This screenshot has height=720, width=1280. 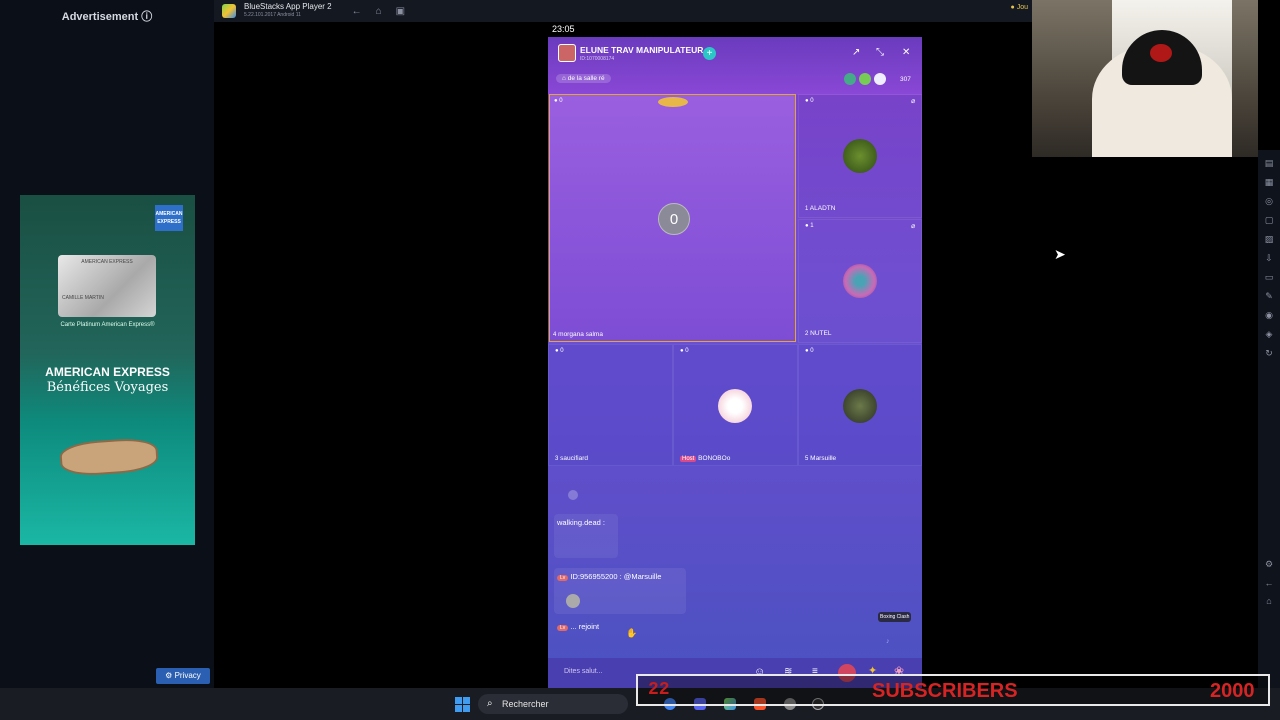 What do you see at coordinates (490, 703) in the screenshot?
I see `search-icon: ⌕` at bounding box center [490, 703].